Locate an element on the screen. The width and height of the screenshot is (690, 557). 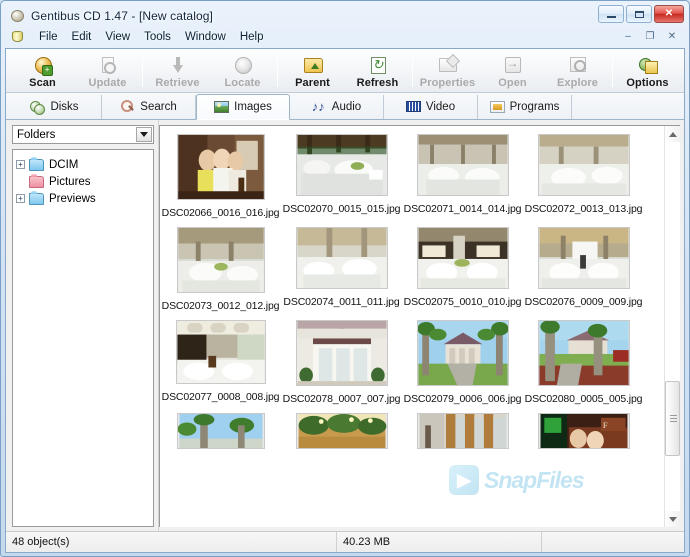
toolbar: Scan Update Retrieve Locate Parent is located at coordinates (345, 71).